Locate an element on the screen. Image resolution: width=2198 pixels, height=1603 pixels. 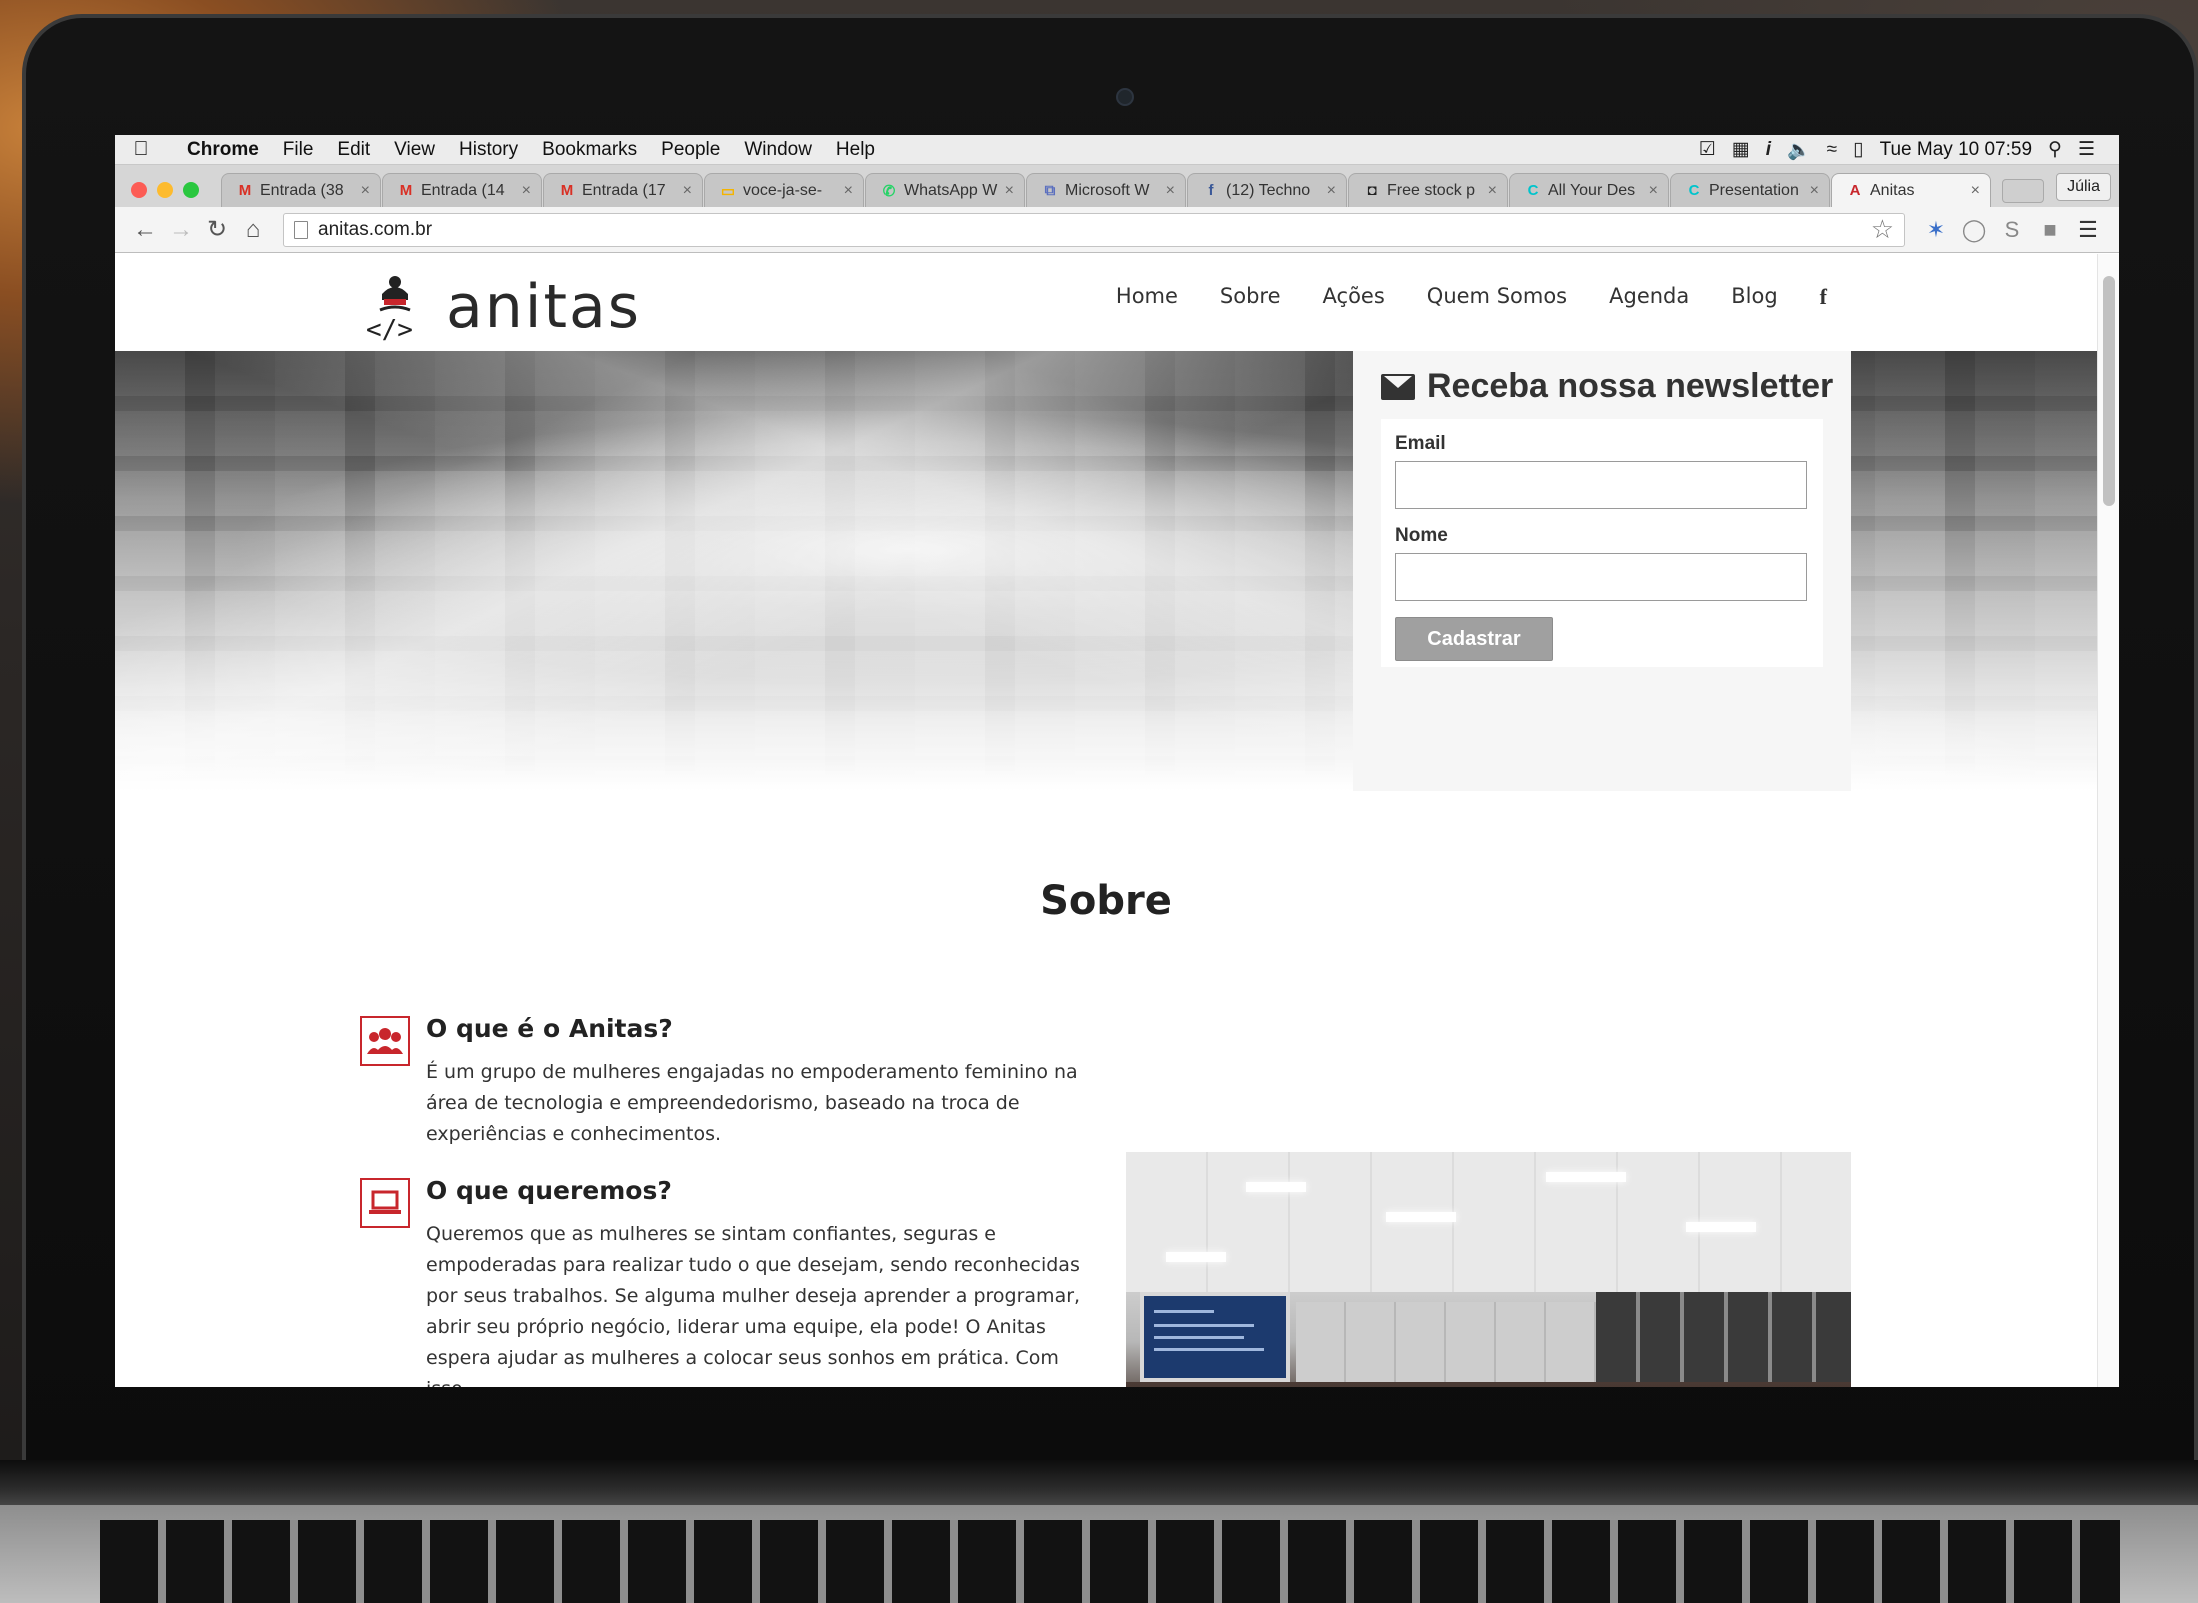
group-icon is located at coordinates (385, 1041).